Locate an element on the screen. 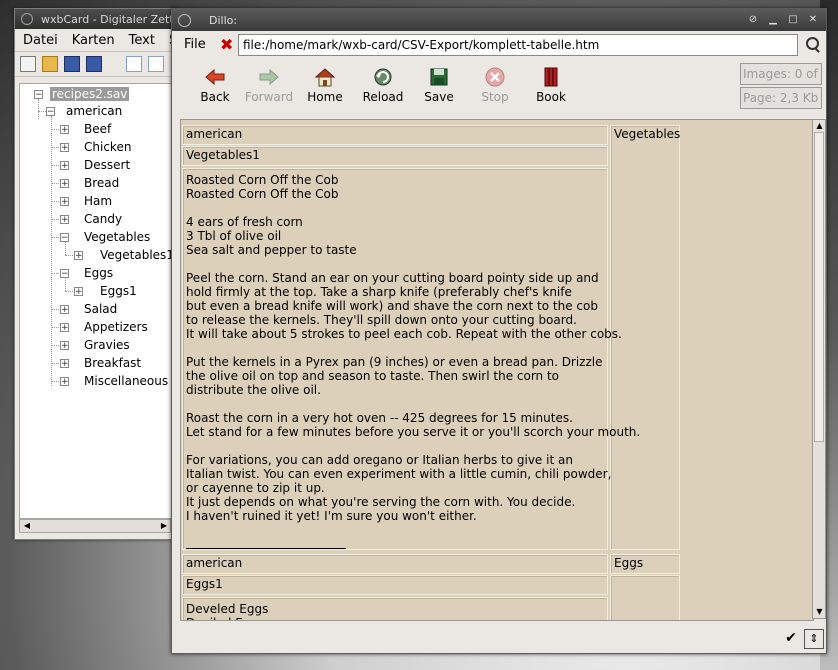  reload-button: Reload is located at coordinates (383, 87).